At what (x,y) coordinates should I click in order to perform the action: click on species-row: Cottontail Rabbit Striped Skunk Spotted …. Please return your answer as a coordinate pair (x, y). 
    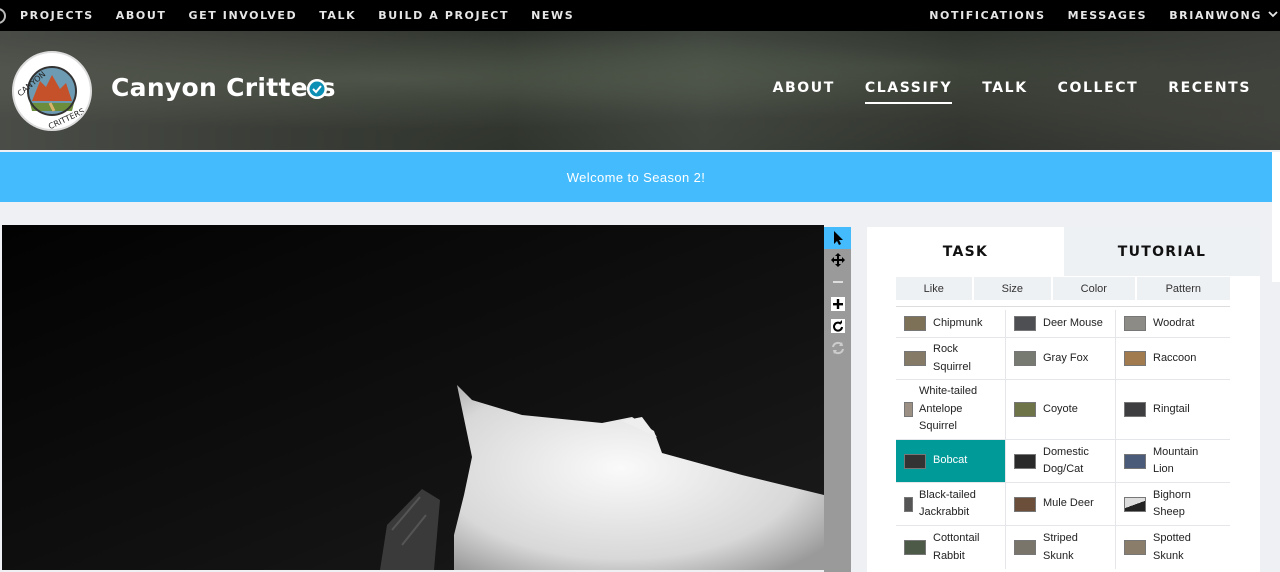
    Looking at the image, I should click on (1063, 547).